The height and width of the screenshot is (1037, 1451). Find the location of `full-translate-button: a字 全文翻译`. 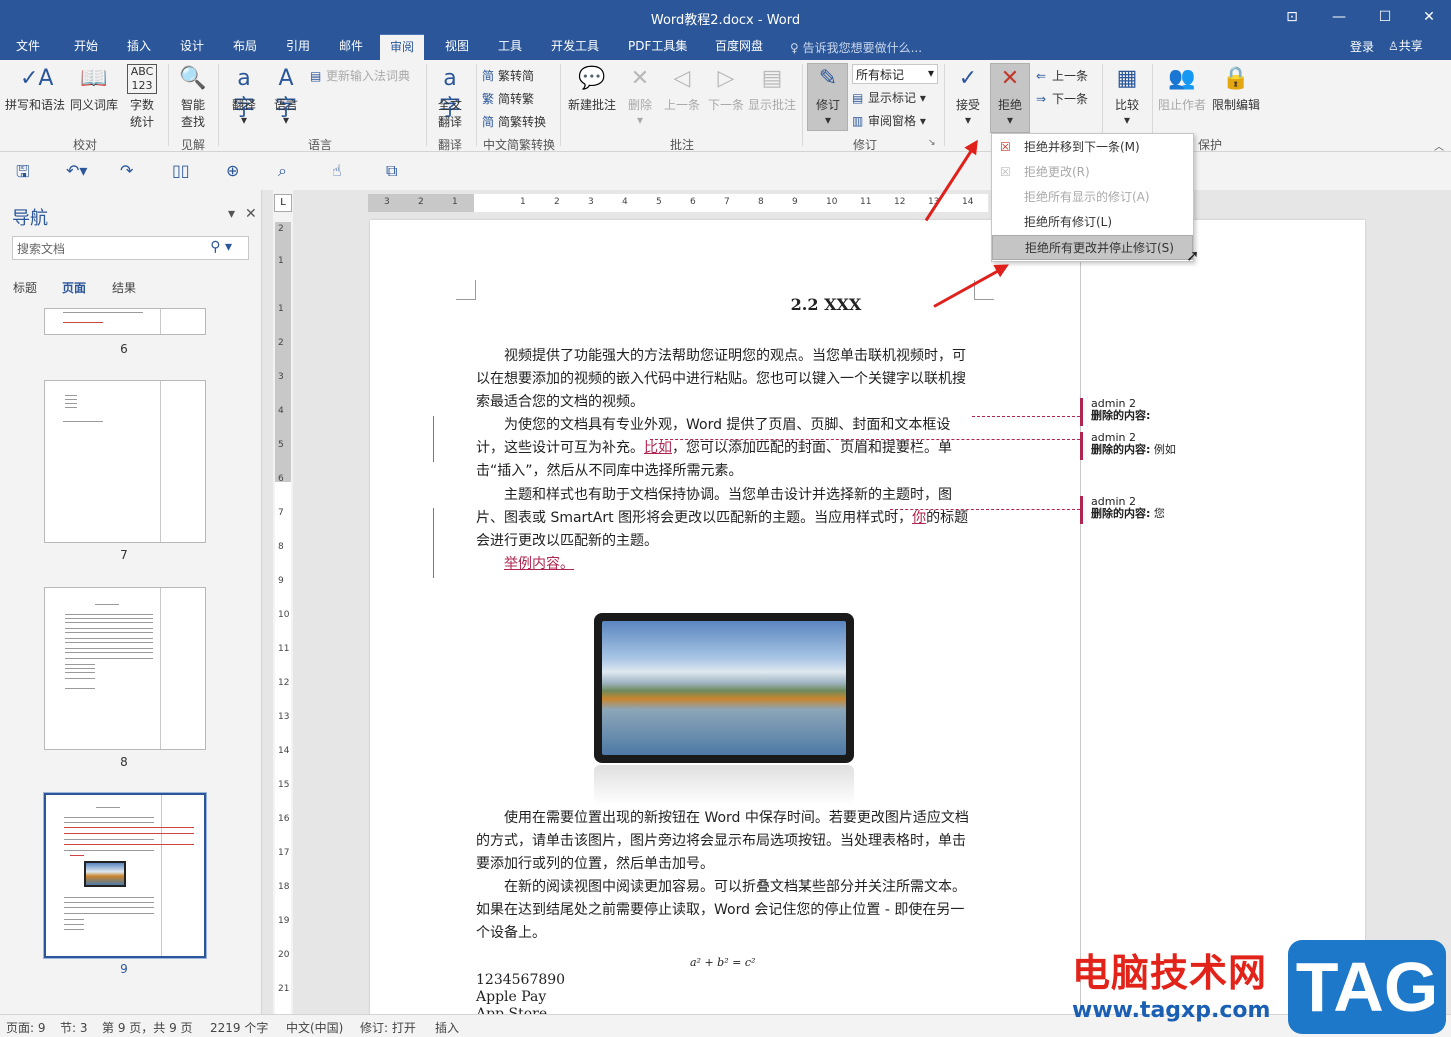

full-translate-button: a字 全文翻译 is located at coordinates (450, 97).